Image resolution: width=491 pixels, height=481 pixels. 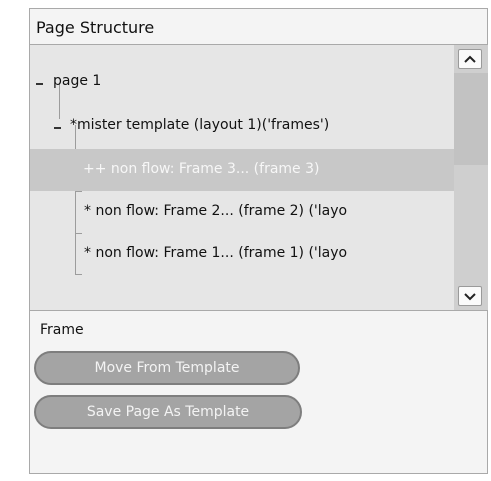 What do you see at coordinates (201, 169) in the screenshot?
I see `tree-item-label: ++ non flow: Frame 3... (frame 3)` at bounding box center [201, 169].